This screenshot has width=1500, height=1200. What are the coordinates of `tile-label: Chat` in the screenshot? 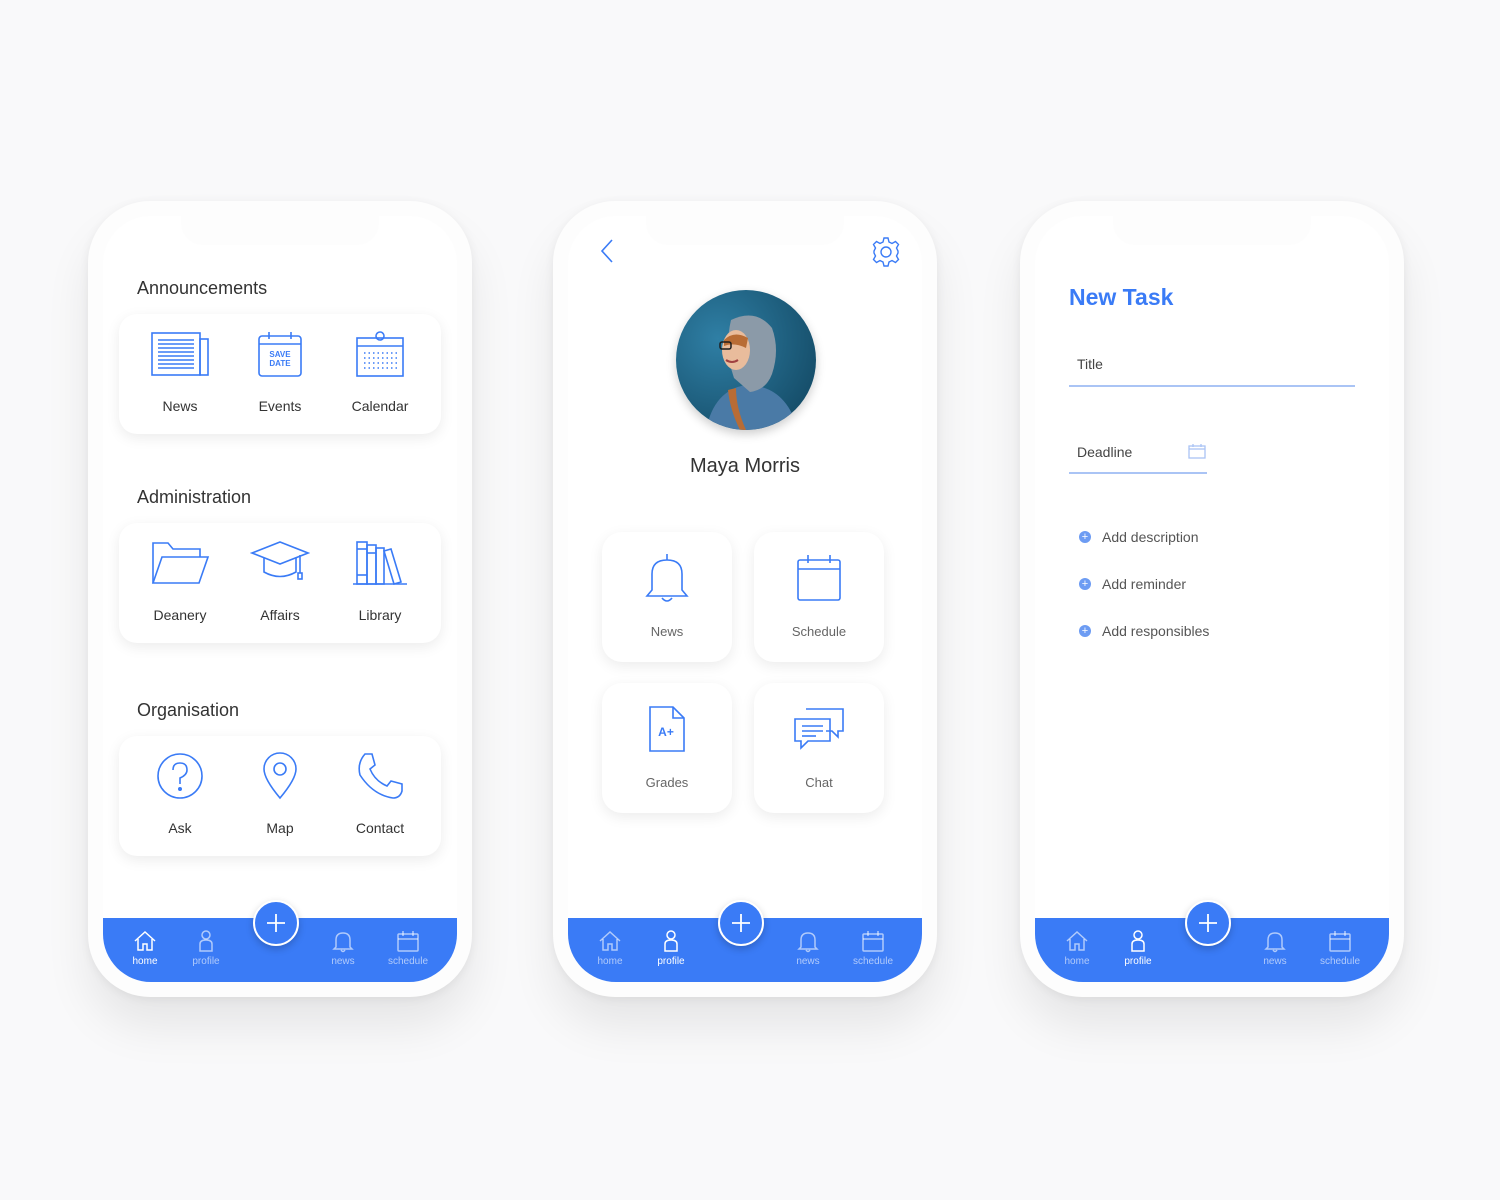 It's located at (819, 782).